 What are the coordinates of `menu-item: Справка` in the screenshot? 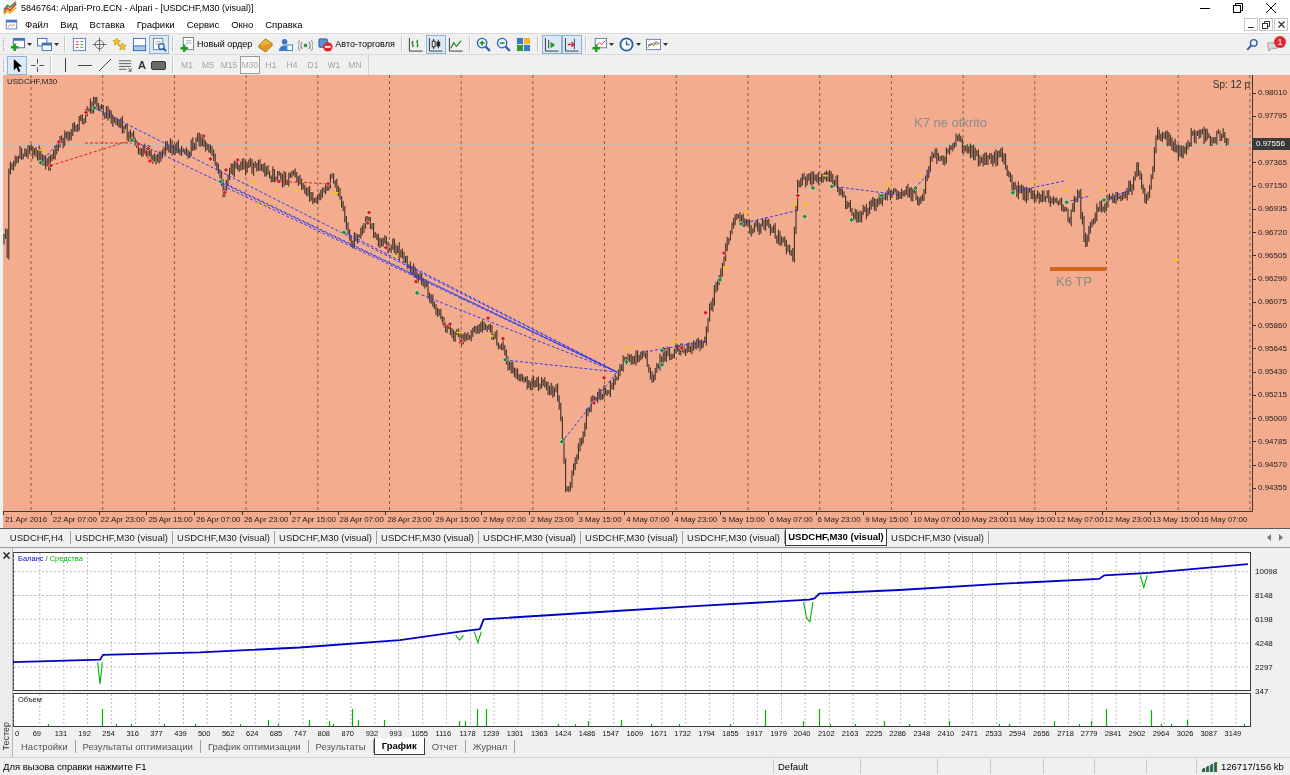 It's located at (284, 24).